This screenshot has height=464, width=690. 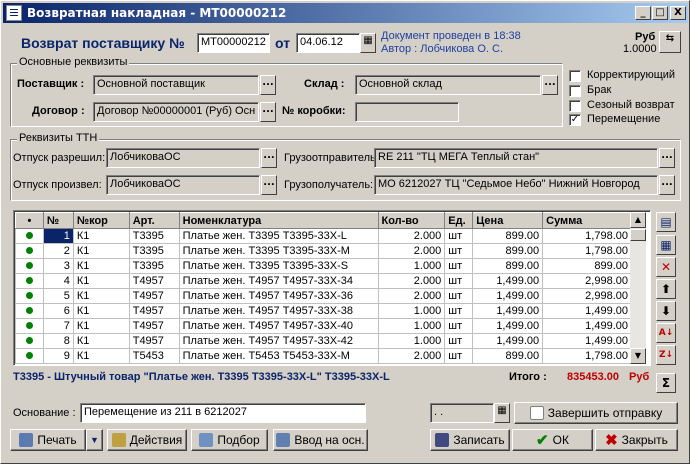 What do you see at coordinates (183, 158) in the screenshot?
I see `release-allowed-field: ЛобчиковаОС` at bounding box center [183, 158].